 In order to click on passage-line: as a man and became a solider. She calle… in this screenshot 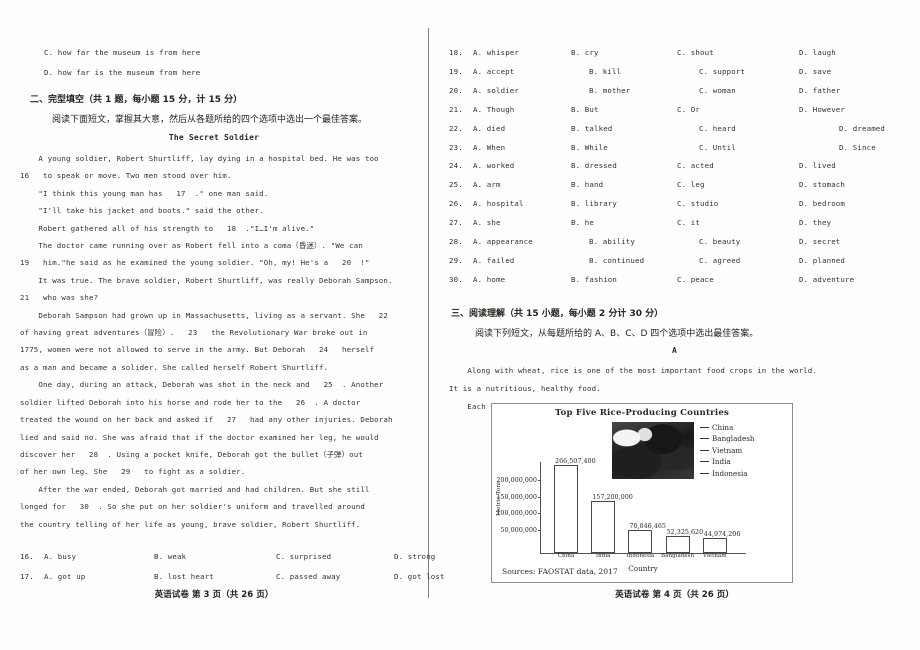, I will do `click(174, 367)`.